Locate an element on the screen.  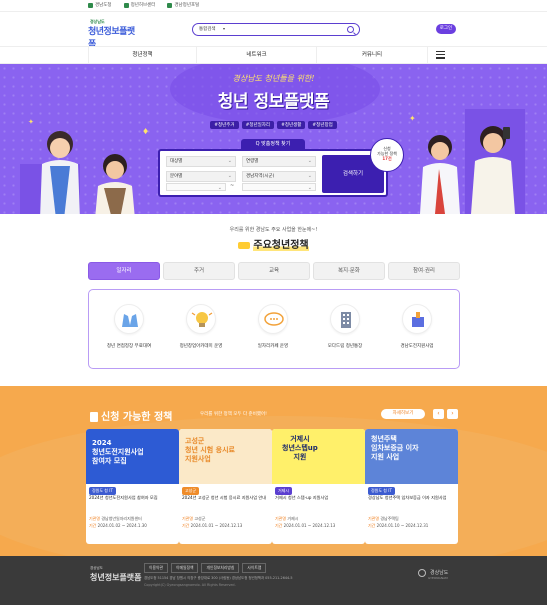
card-name: 거제시 청년 스텝-up 지원사업 is located at coordinates (302, 497).